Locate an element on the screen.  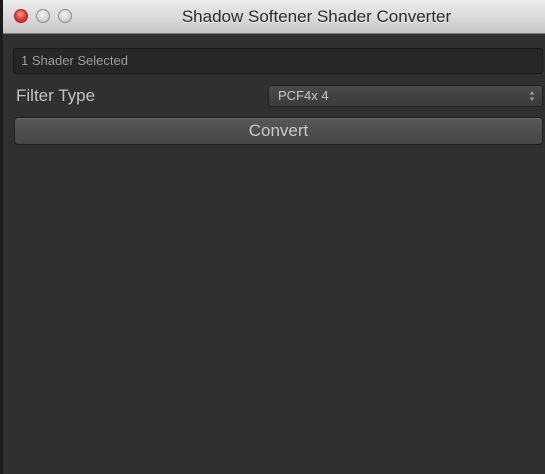
filter-type-label: Filter Type is located at coordinates (56, 95).